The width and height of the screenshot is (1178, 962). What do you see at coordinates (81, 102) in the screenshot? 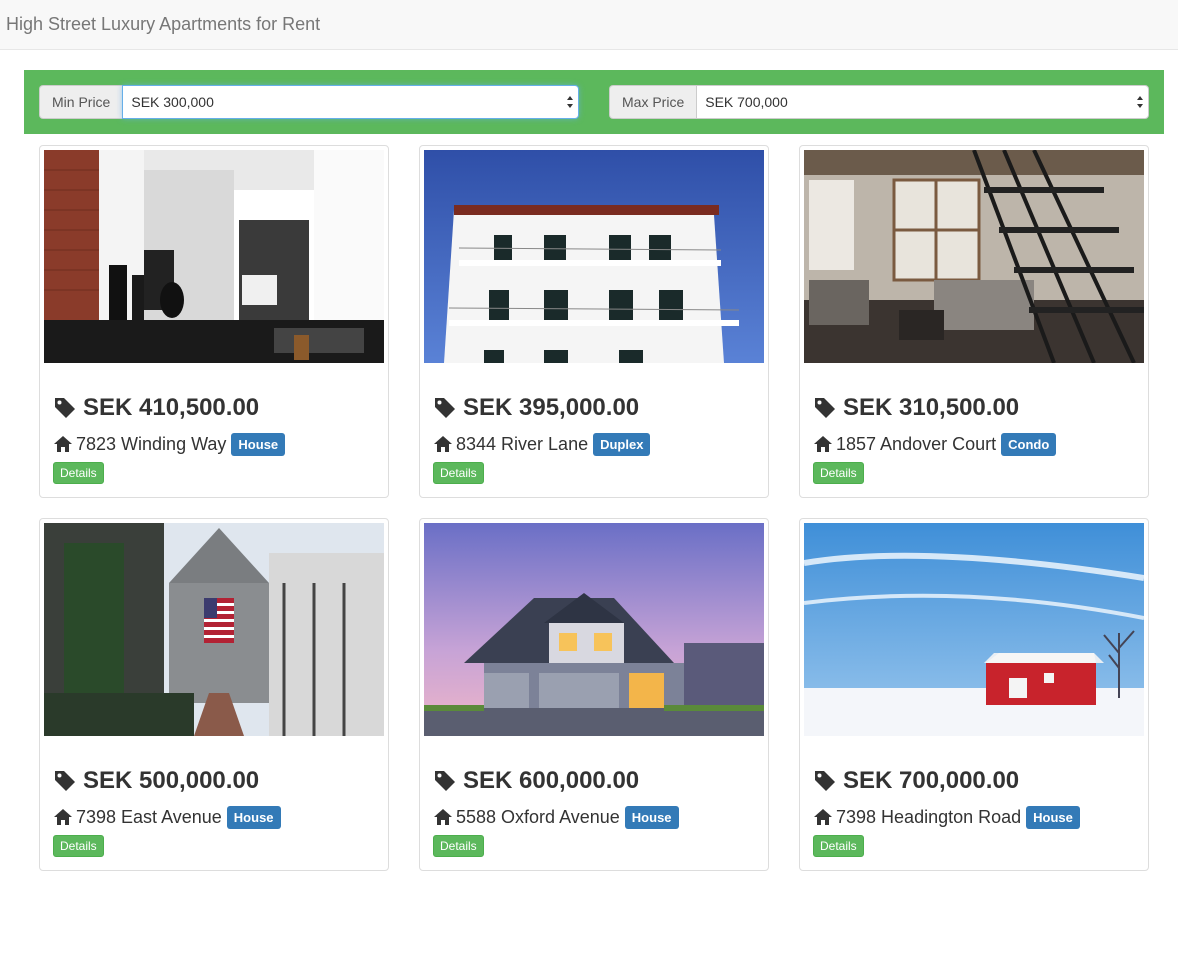
I see `min-price-label: Min Price` at bounding box center [81, 102].